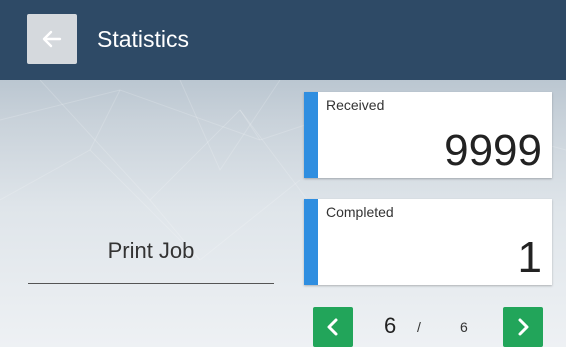 This screenshot has height=347, width=566. What do you see at coordinates (151, 250) in the screenshot?
I see `job-category-label: Print Job` at bounding box center [151, 250].